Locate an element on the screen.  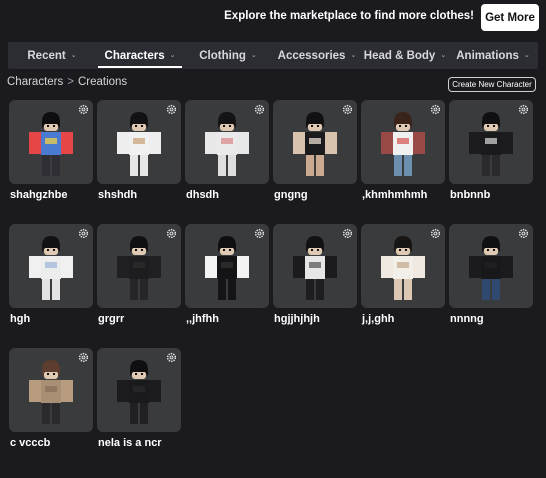
character-name: j,j,ghh is located at coordinates (378, 319).